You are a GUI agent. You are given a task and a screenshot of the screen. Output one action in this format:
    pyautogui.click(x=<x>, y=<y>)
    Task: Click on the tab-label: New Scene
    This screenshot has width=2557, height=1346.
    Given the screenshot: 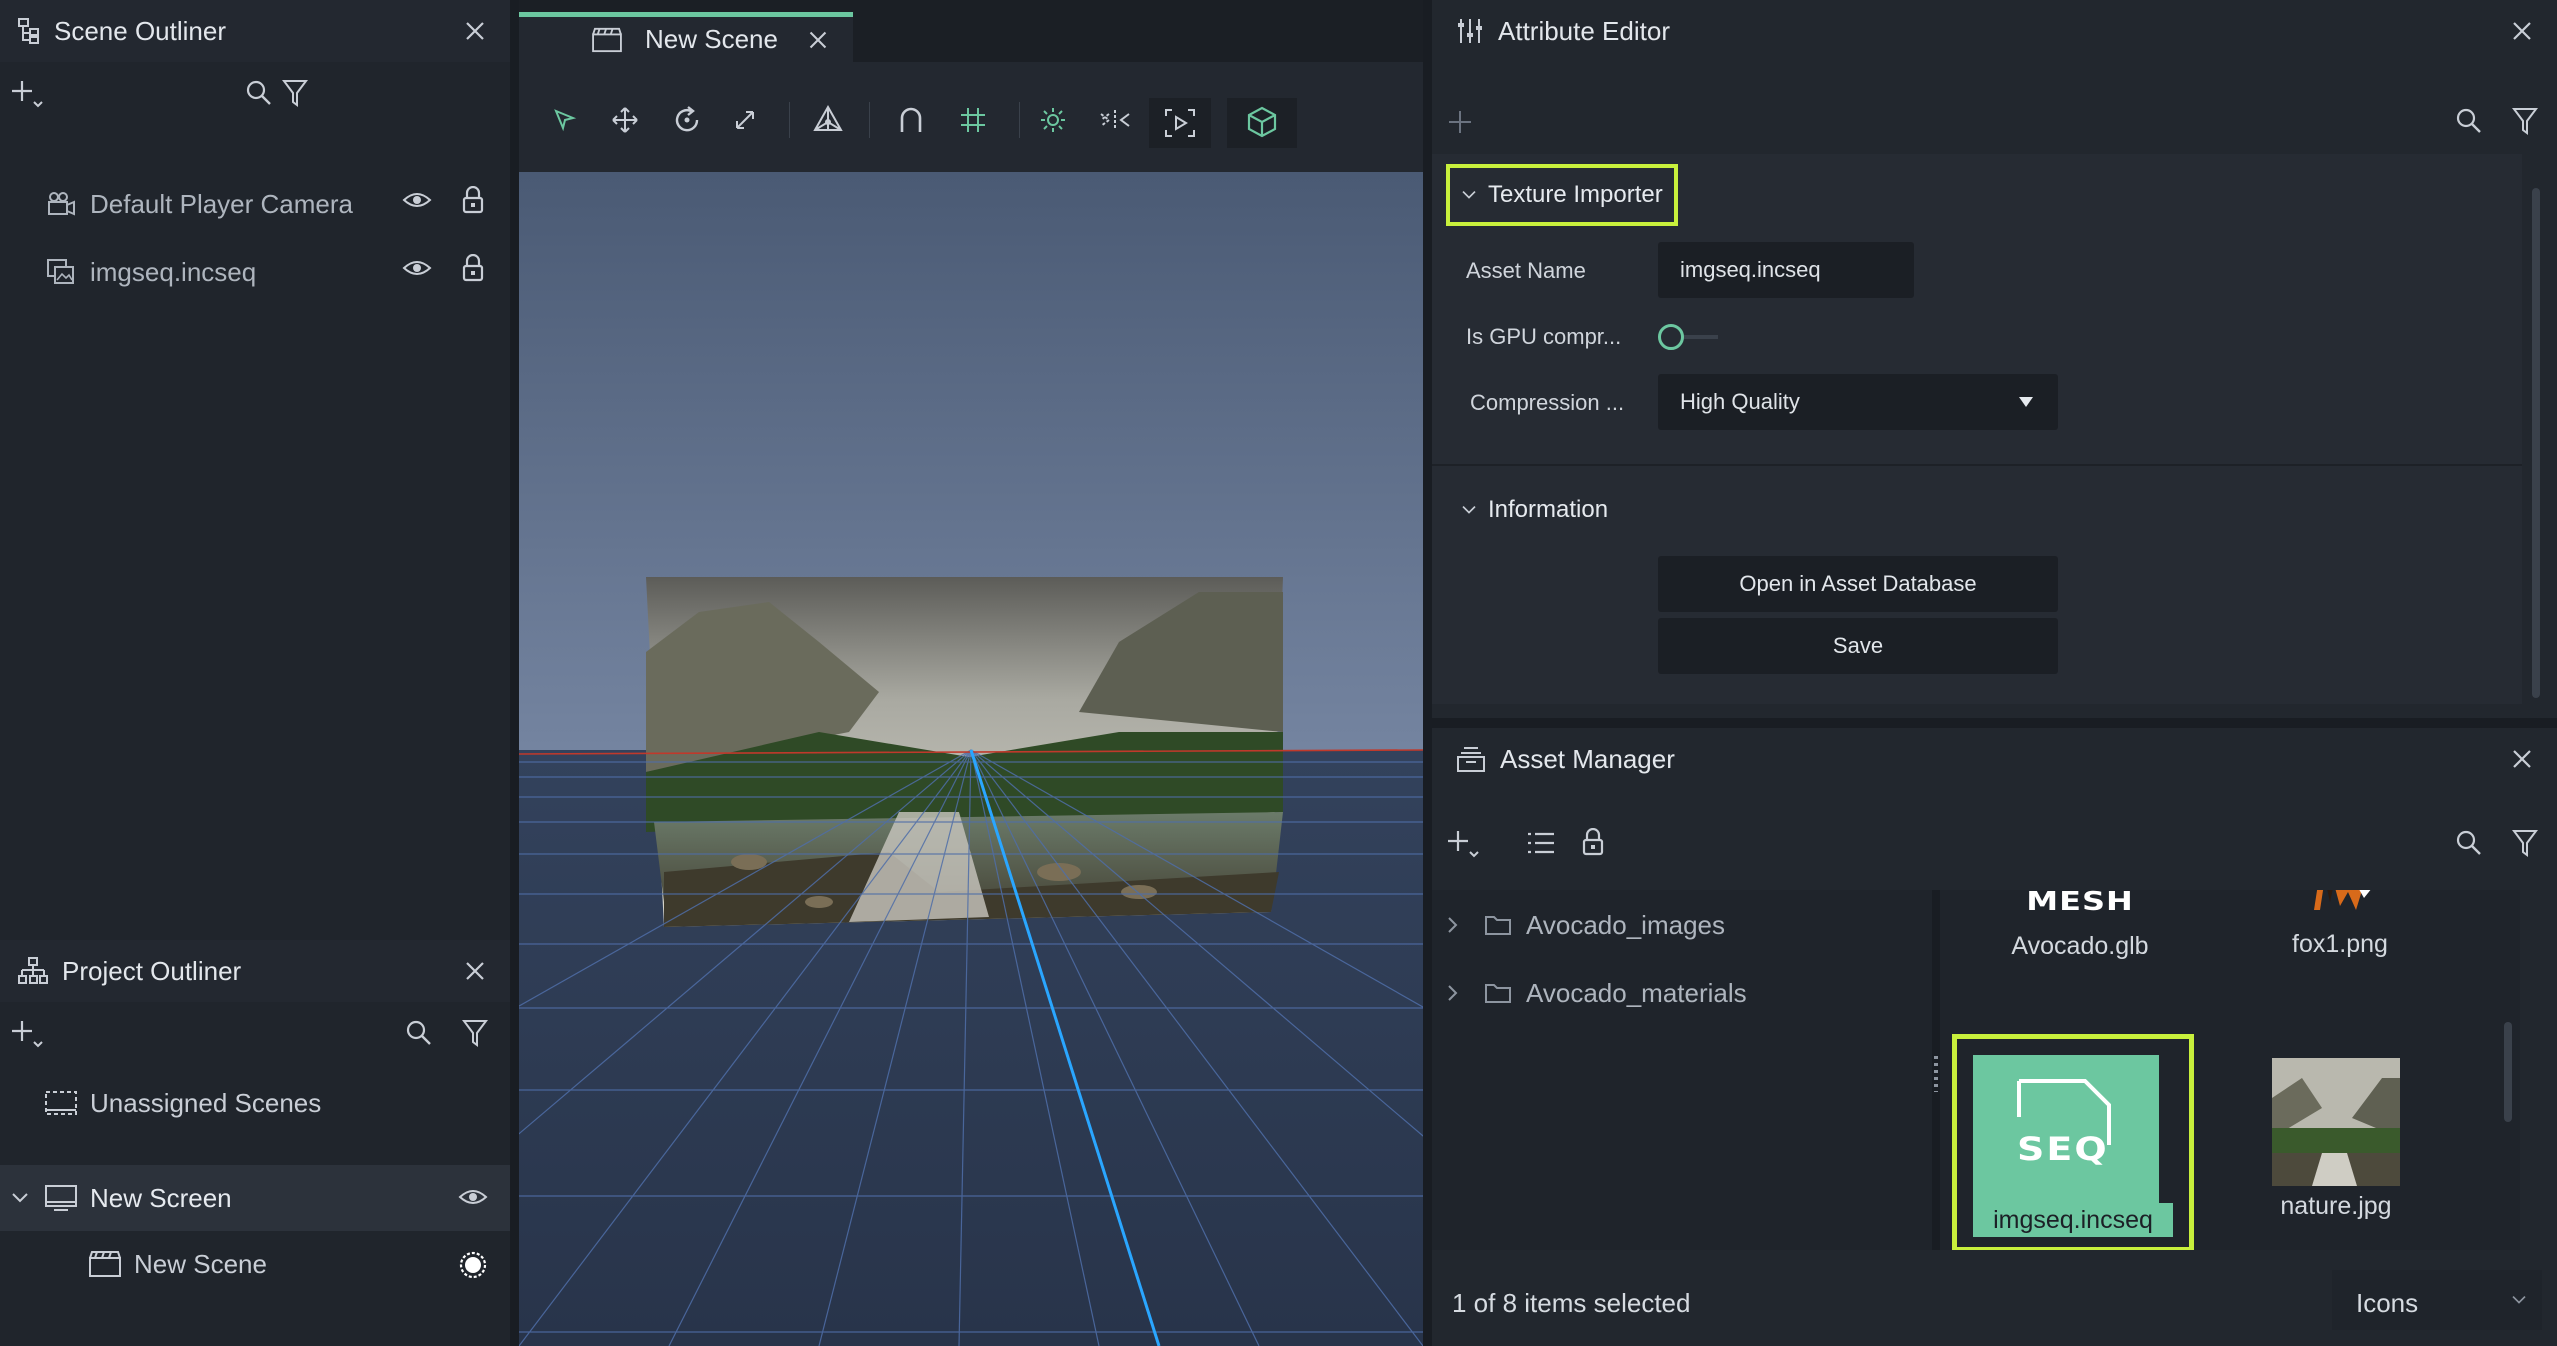 What is the action you would take?
    pyautogui.click(x=711, y=39)
    